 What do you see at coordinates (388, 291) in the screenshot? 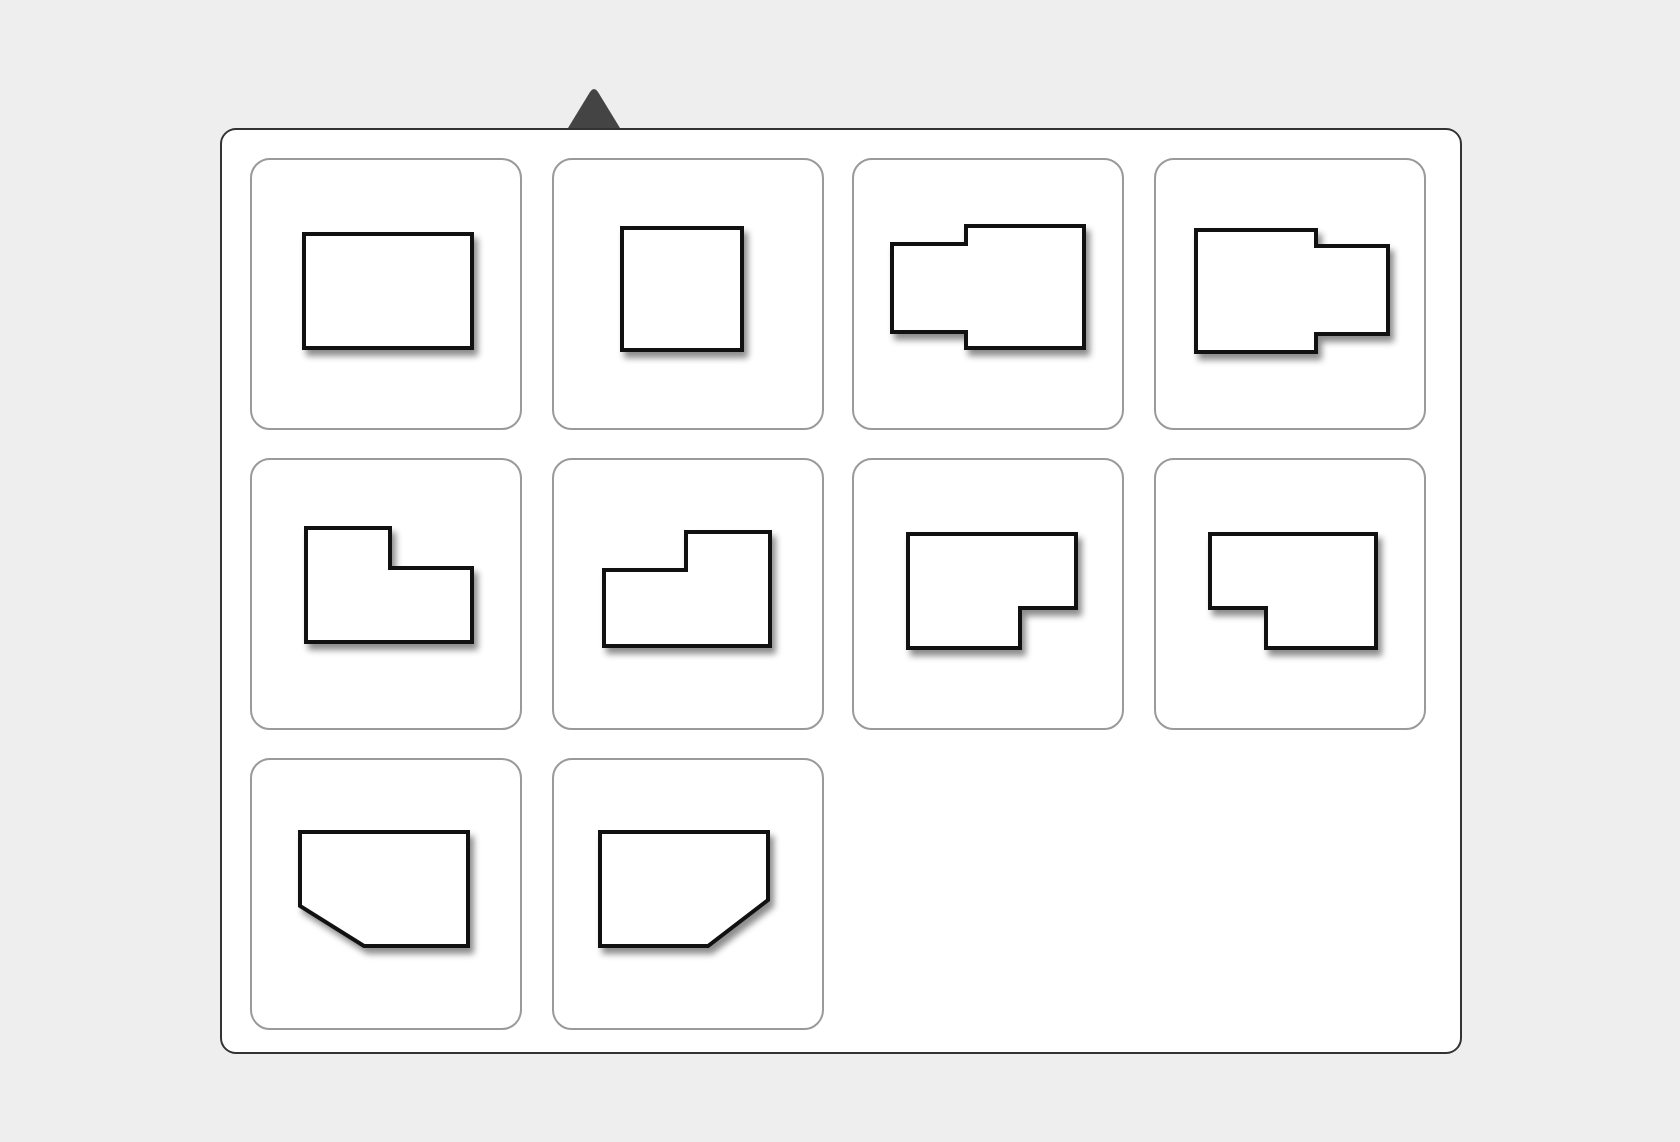
I see `rectangle-icon` at bounding box center [388, 291].